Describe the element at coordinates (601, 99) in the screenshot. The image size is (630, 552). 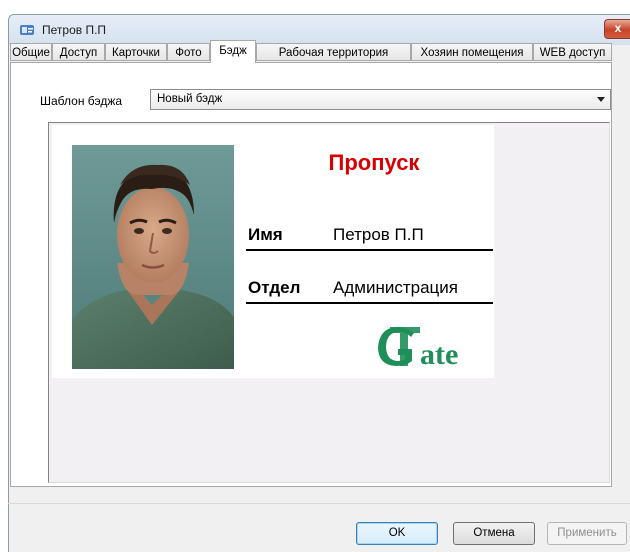
I see `chevron-down-icon` at that location.